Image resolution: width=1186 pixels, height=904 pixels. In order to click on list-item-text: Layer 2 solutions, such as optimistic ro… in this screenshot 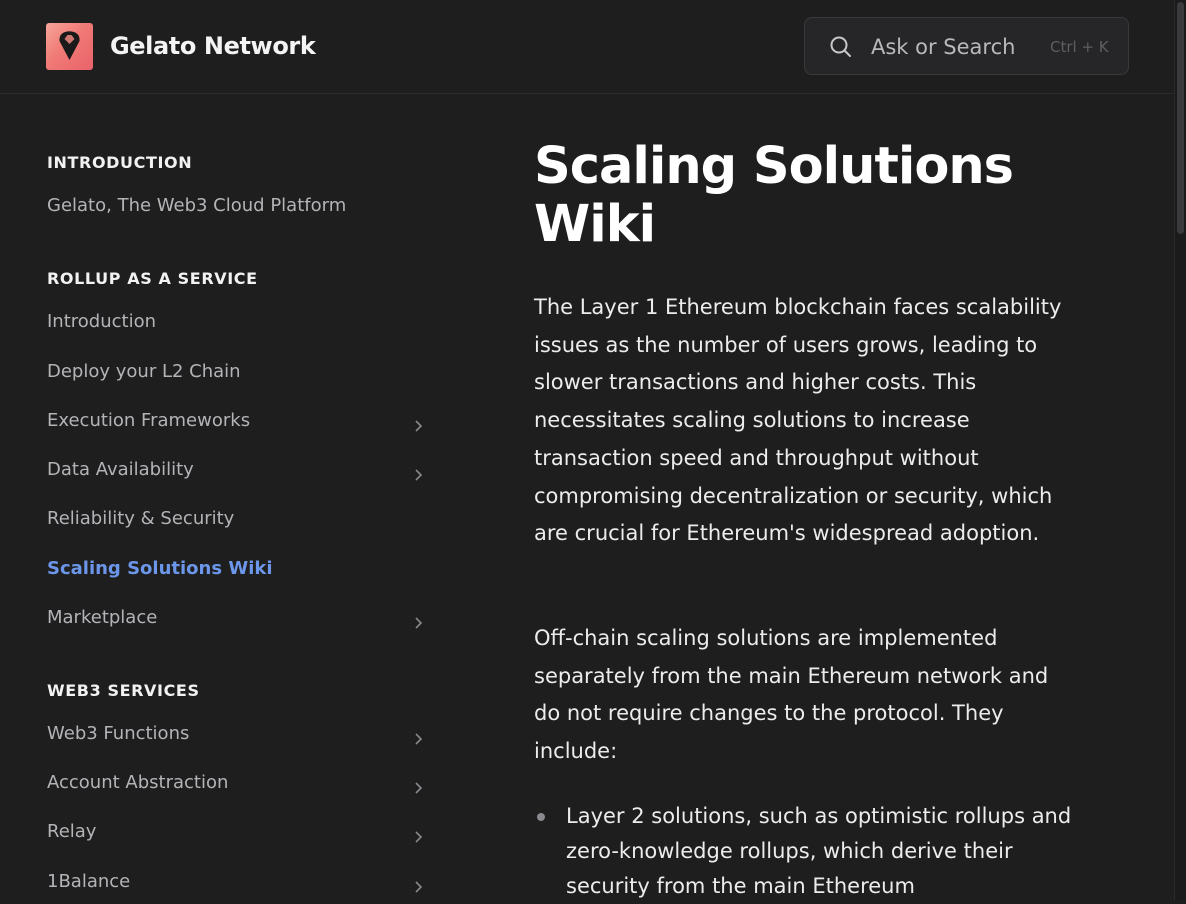, I will do `click(819, 851)`.